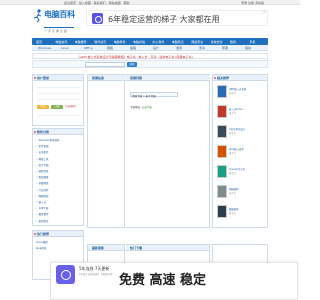  Describe the element at coordinates (42, 159) in the screenshot. I see `category-item: 网络工具` at that location.